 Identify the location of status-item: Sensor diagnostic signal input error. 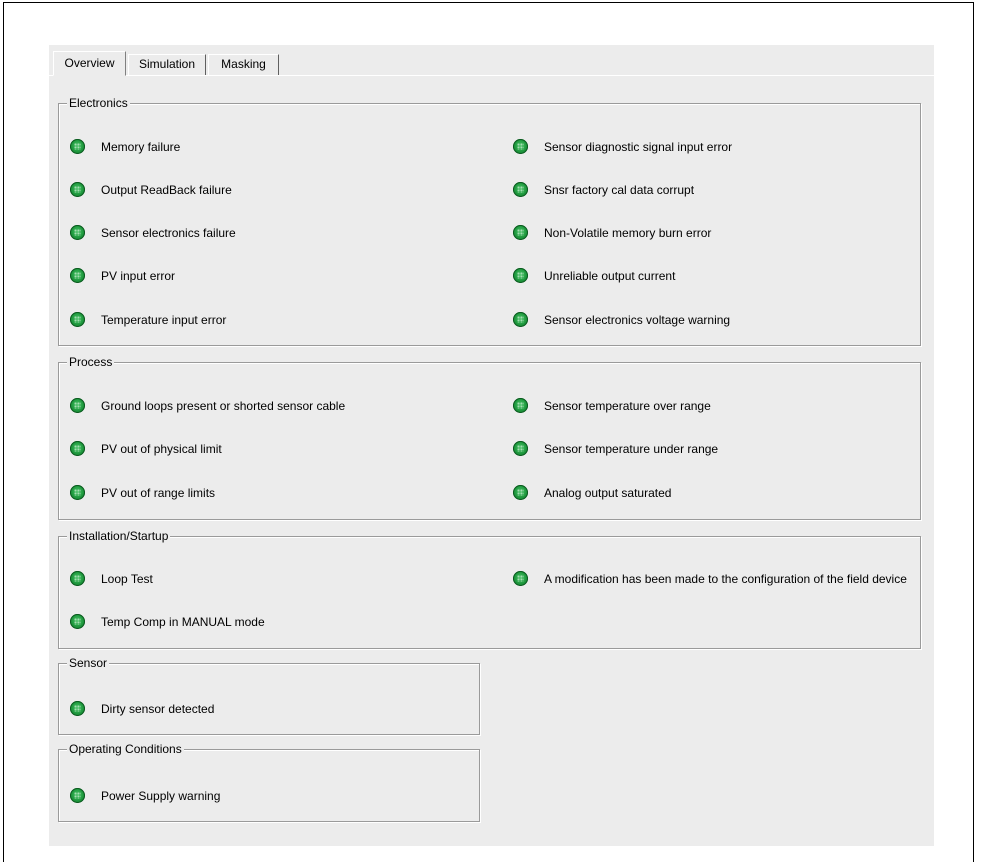
(622, 147).